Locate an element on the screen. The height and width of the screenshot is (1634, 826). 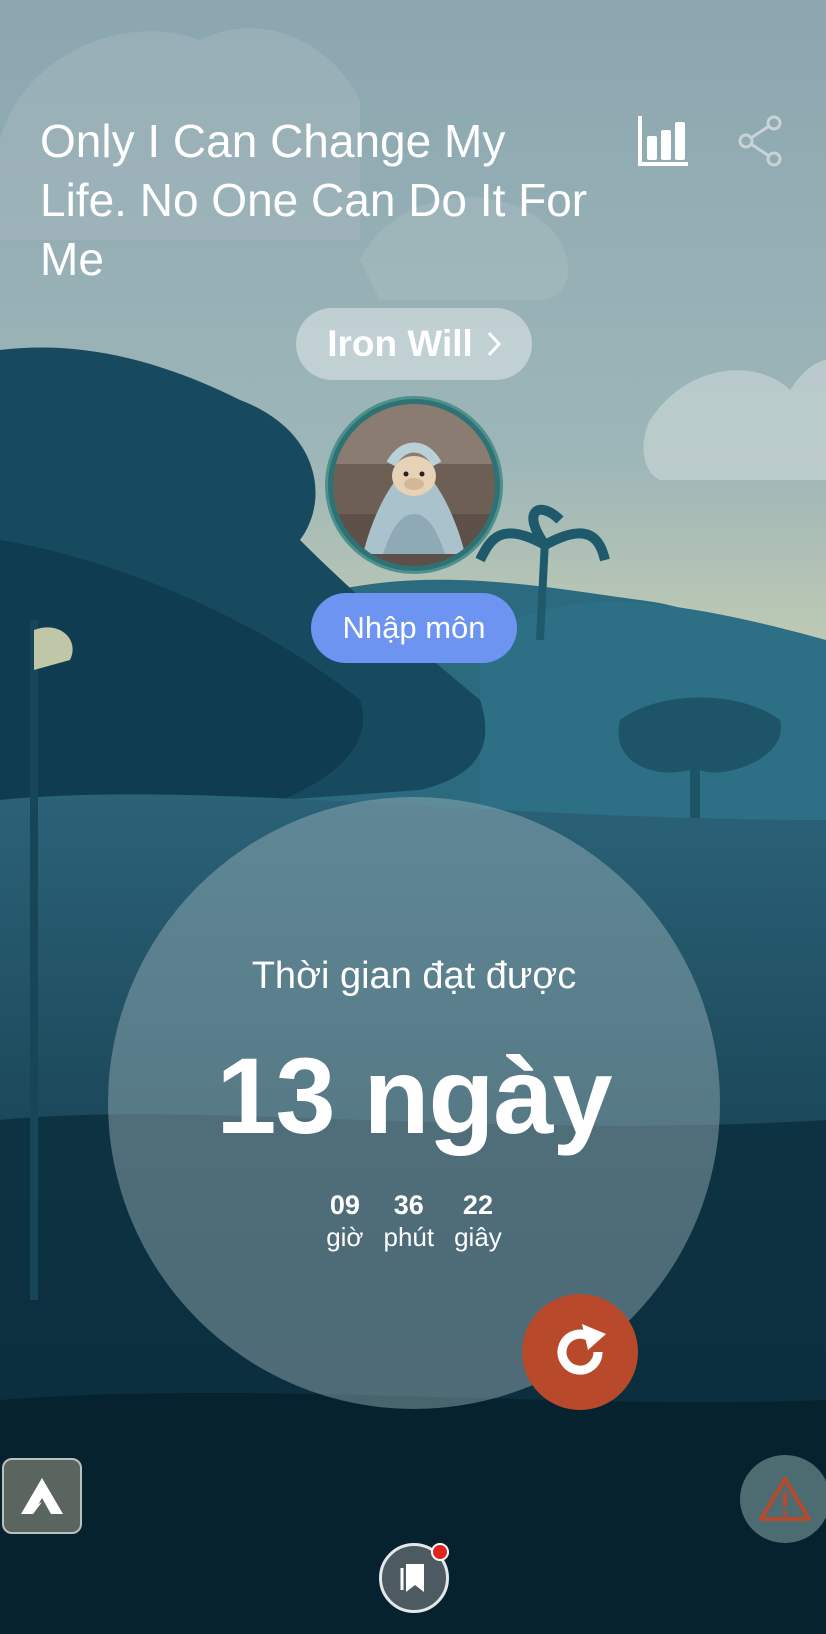
timer-label: Thời gian đạt được is located at coordinates (414, 976).